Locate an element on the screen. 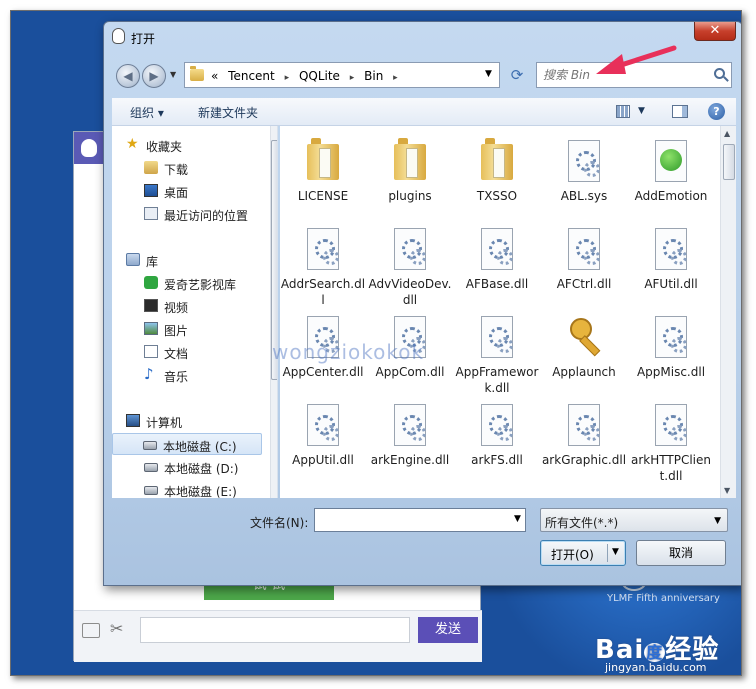 The image size is (756, 689). nav-item-label: 本地磁盘 (E:) is located at coordinates (200, 491).